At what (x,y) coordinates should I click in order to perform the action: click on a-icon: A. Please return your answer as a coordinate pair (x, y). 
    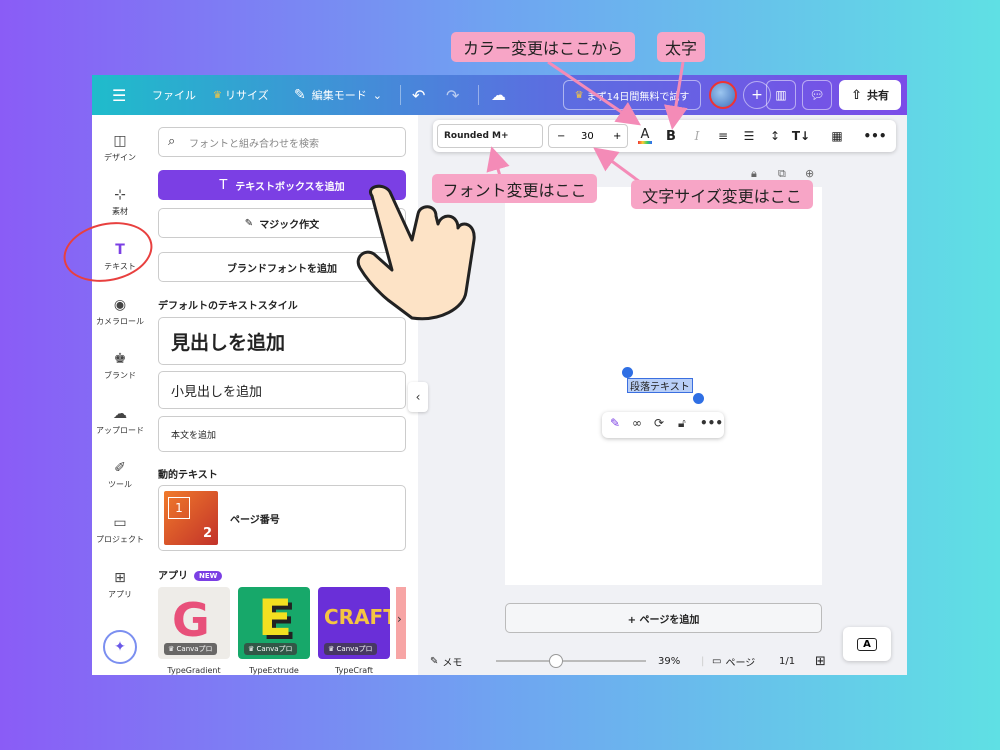
    Looking at the image, I should click on (867, 644).